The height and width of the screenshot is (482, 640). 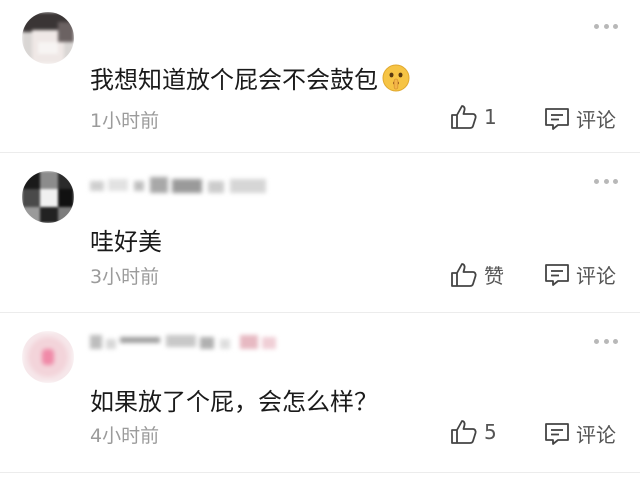 What do you see at coordinates (125, 277) in the screenshot?
I see `comment-time: 3小时前` at bounding box center [125, 277].